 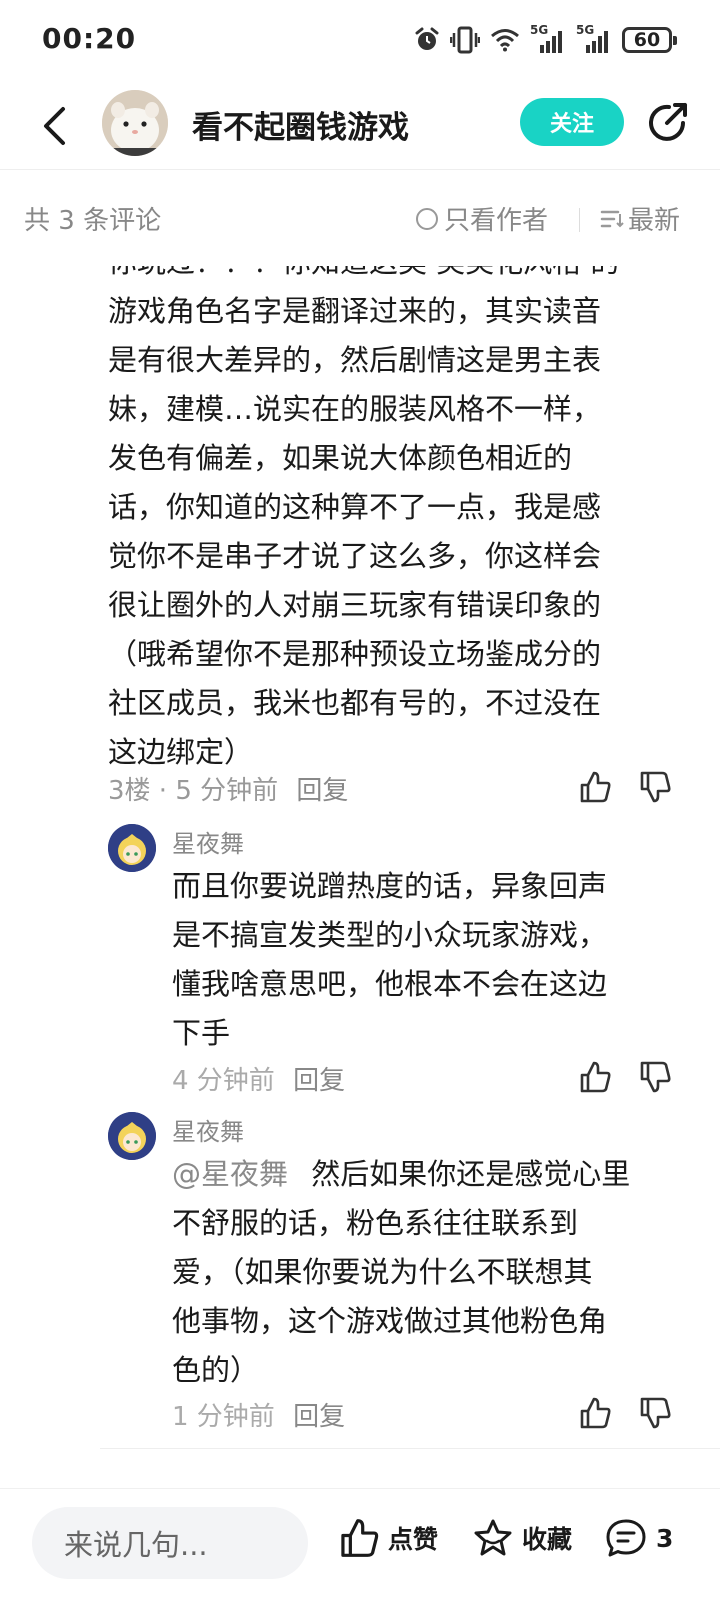 I want to click on like-button: 点赞, so click(x=388, y=1538).